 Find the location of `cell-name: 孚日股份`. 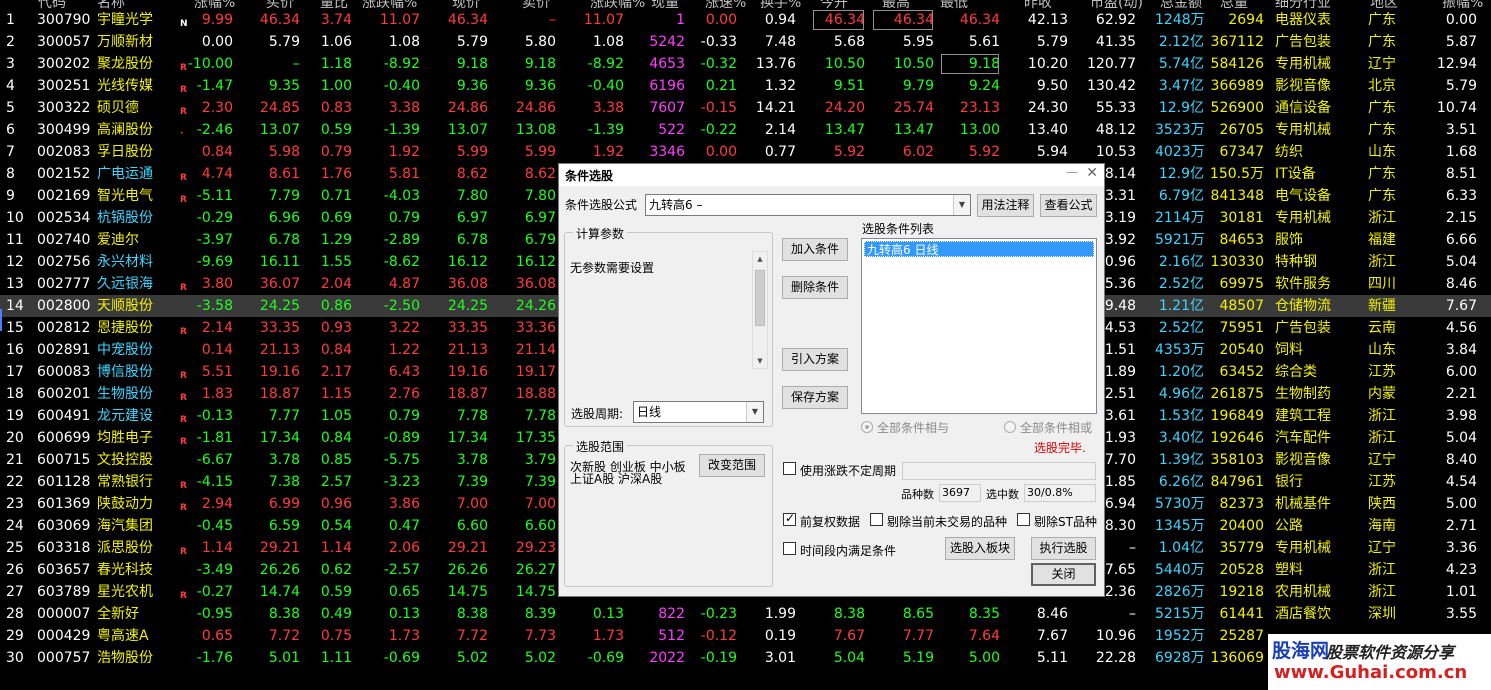

cell-name: 孚日股份 is located at coordinates (125, 152).